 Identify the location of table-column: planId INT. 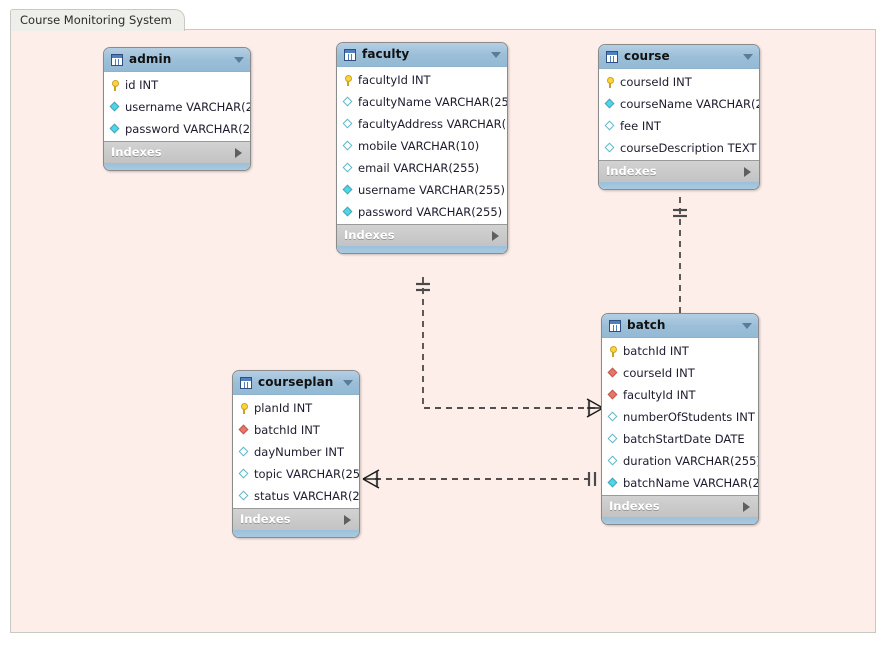
(296, 408).